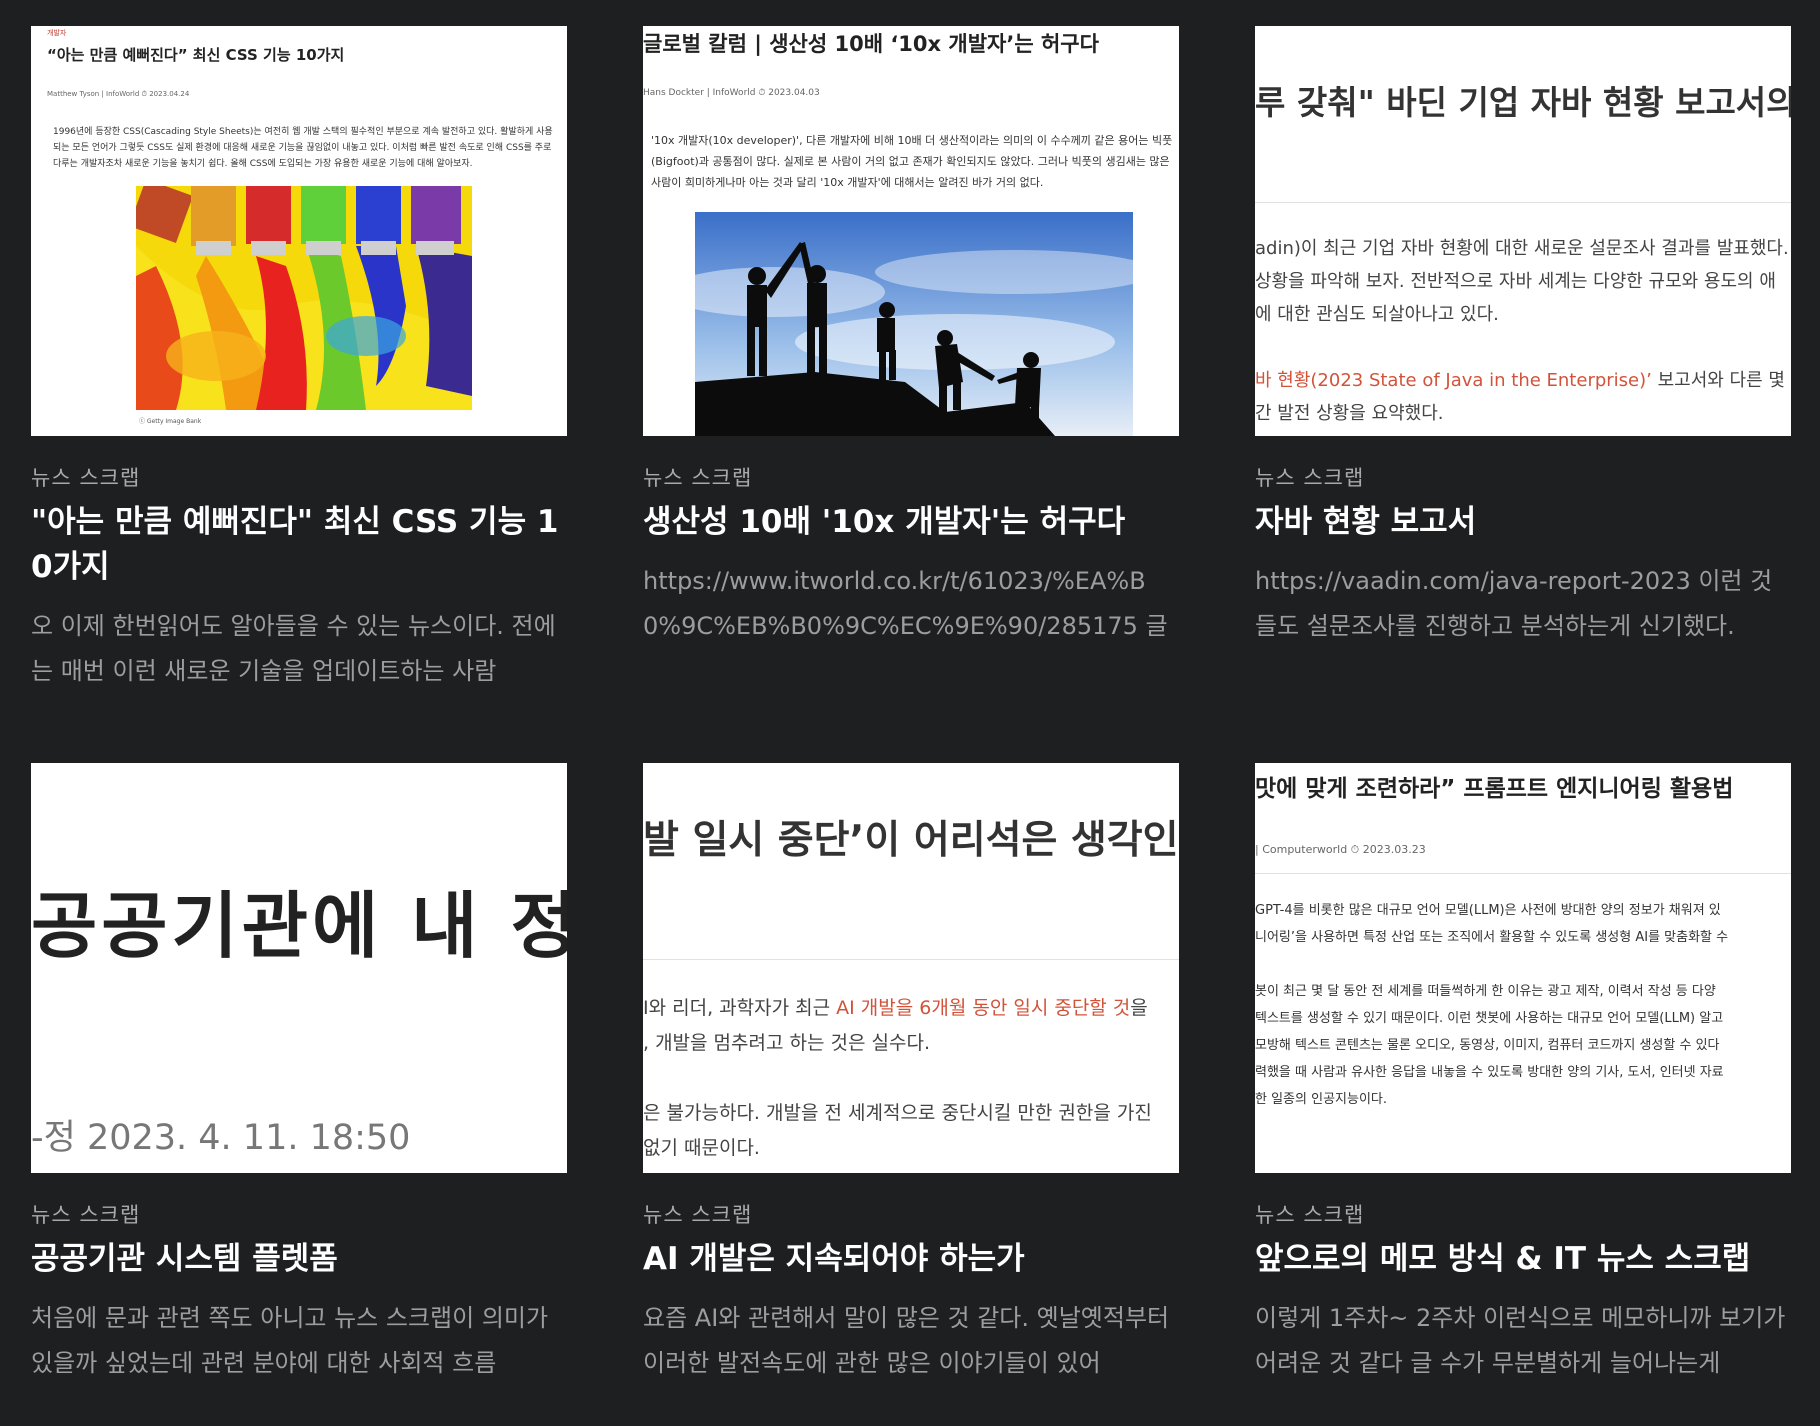 The height and width of the screenshot is (1426, 1820). I want to click on thumb-line: 을, so click(1139, 1008).